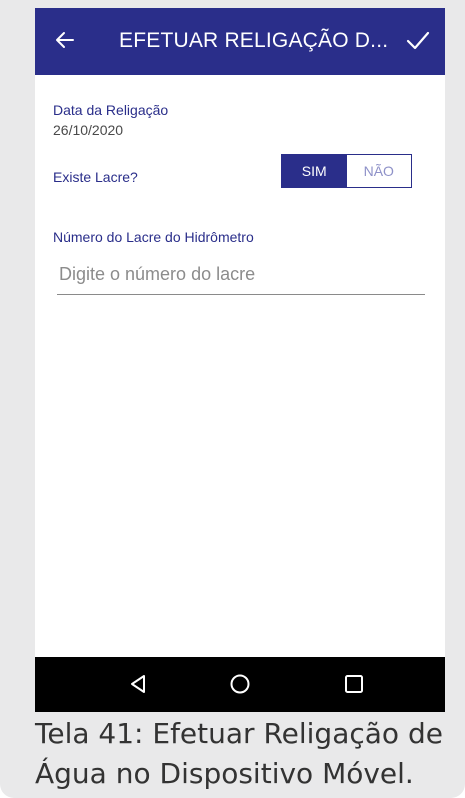 This screenshot has height=798, width=465. I want to click on seal-question-label: Existe Lacre?, so click(95, 177).